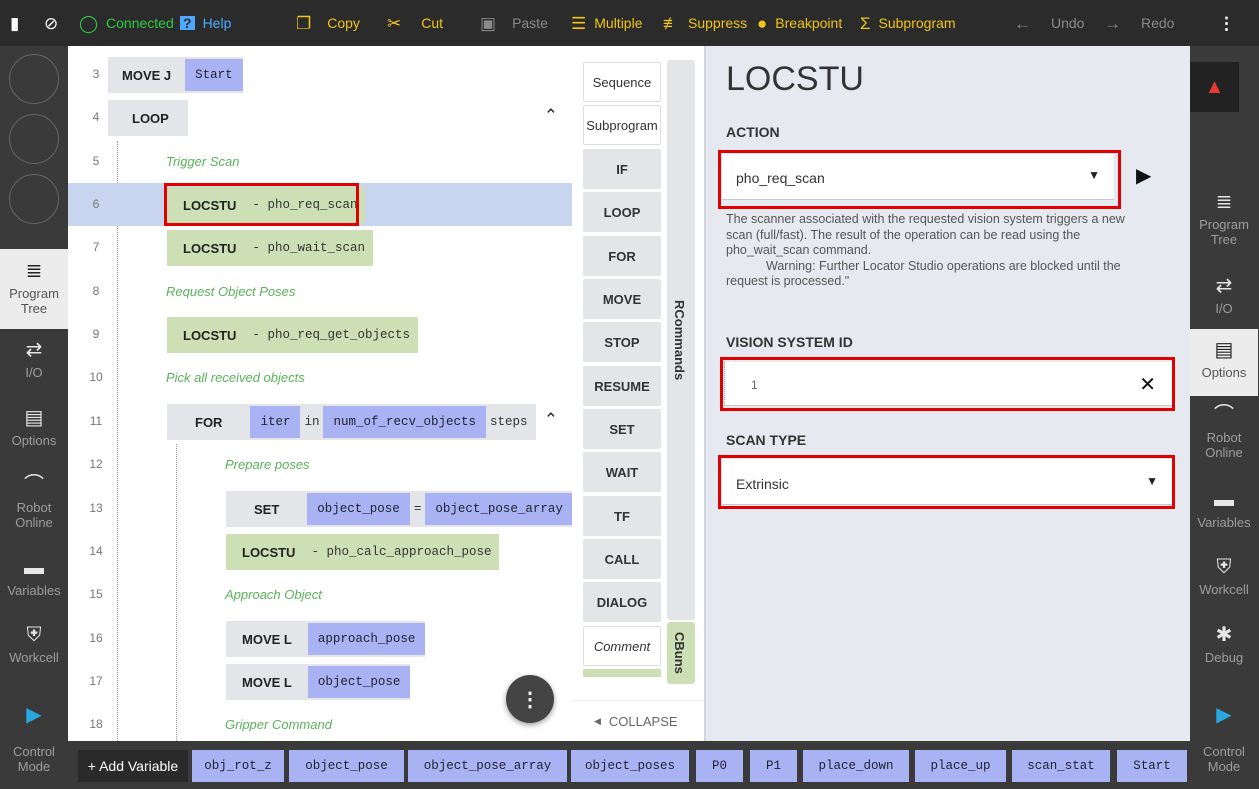 This screenshot has height=789, width=1259. Describe the element at coordinates (622, 342) in the screenshot. I see `command-stop: STOP` at that location.